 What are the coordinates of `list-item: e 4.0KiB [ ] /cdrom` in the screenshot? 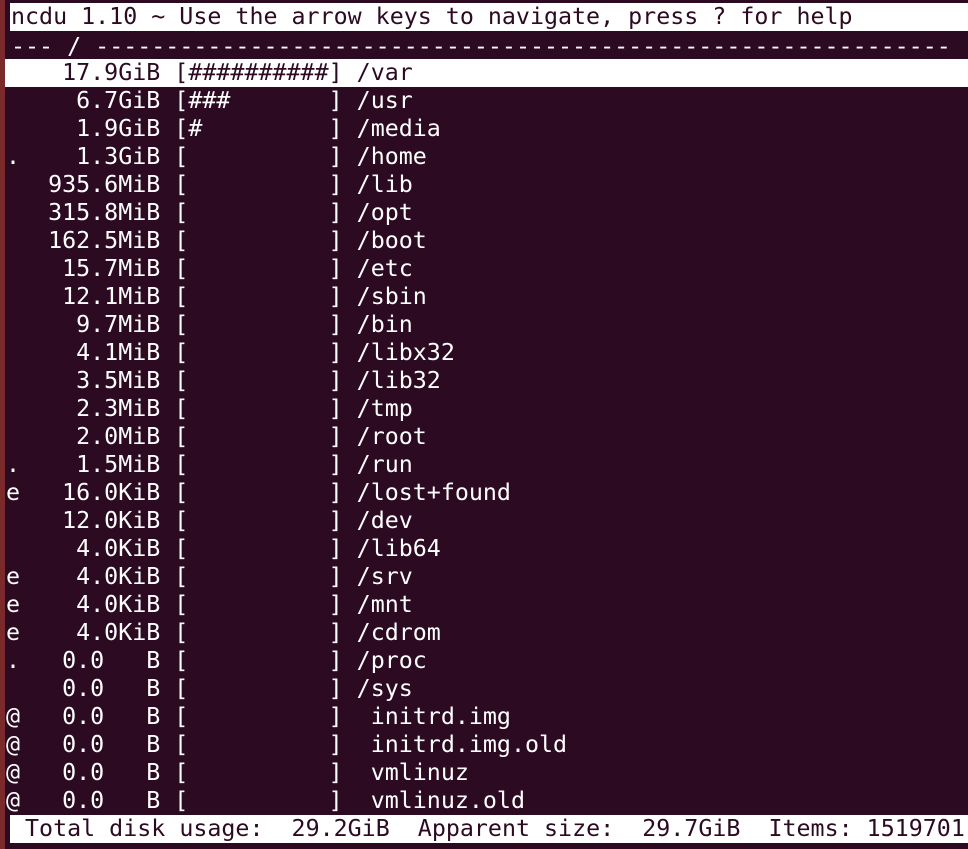 It's located at (486, 633).